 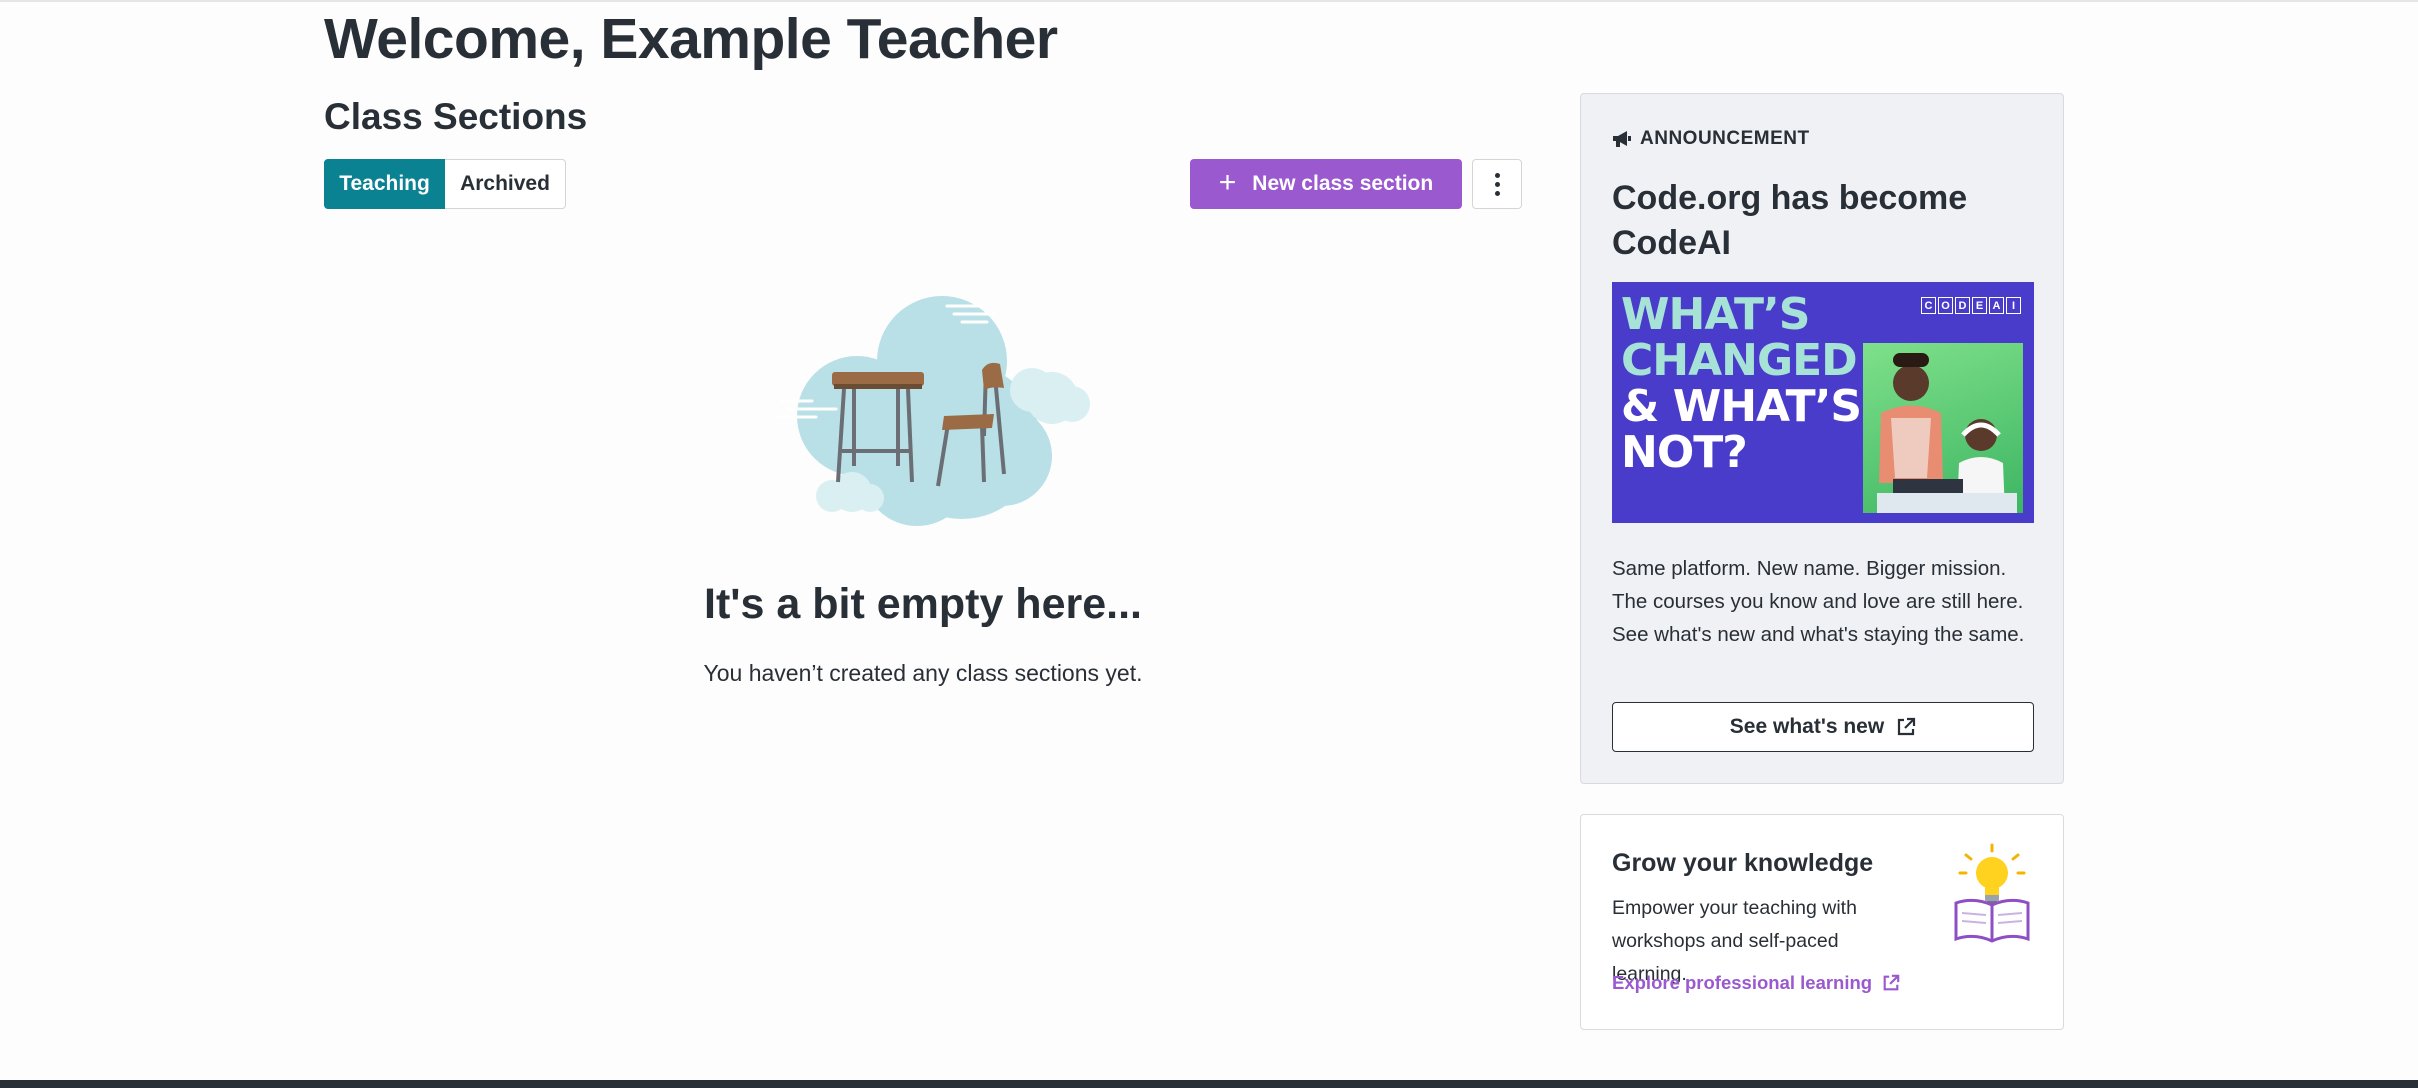 I want to click on banner-headline: WHAT’S CHANGED & WHAT’S NOT?, so click(x=1741, y=383).